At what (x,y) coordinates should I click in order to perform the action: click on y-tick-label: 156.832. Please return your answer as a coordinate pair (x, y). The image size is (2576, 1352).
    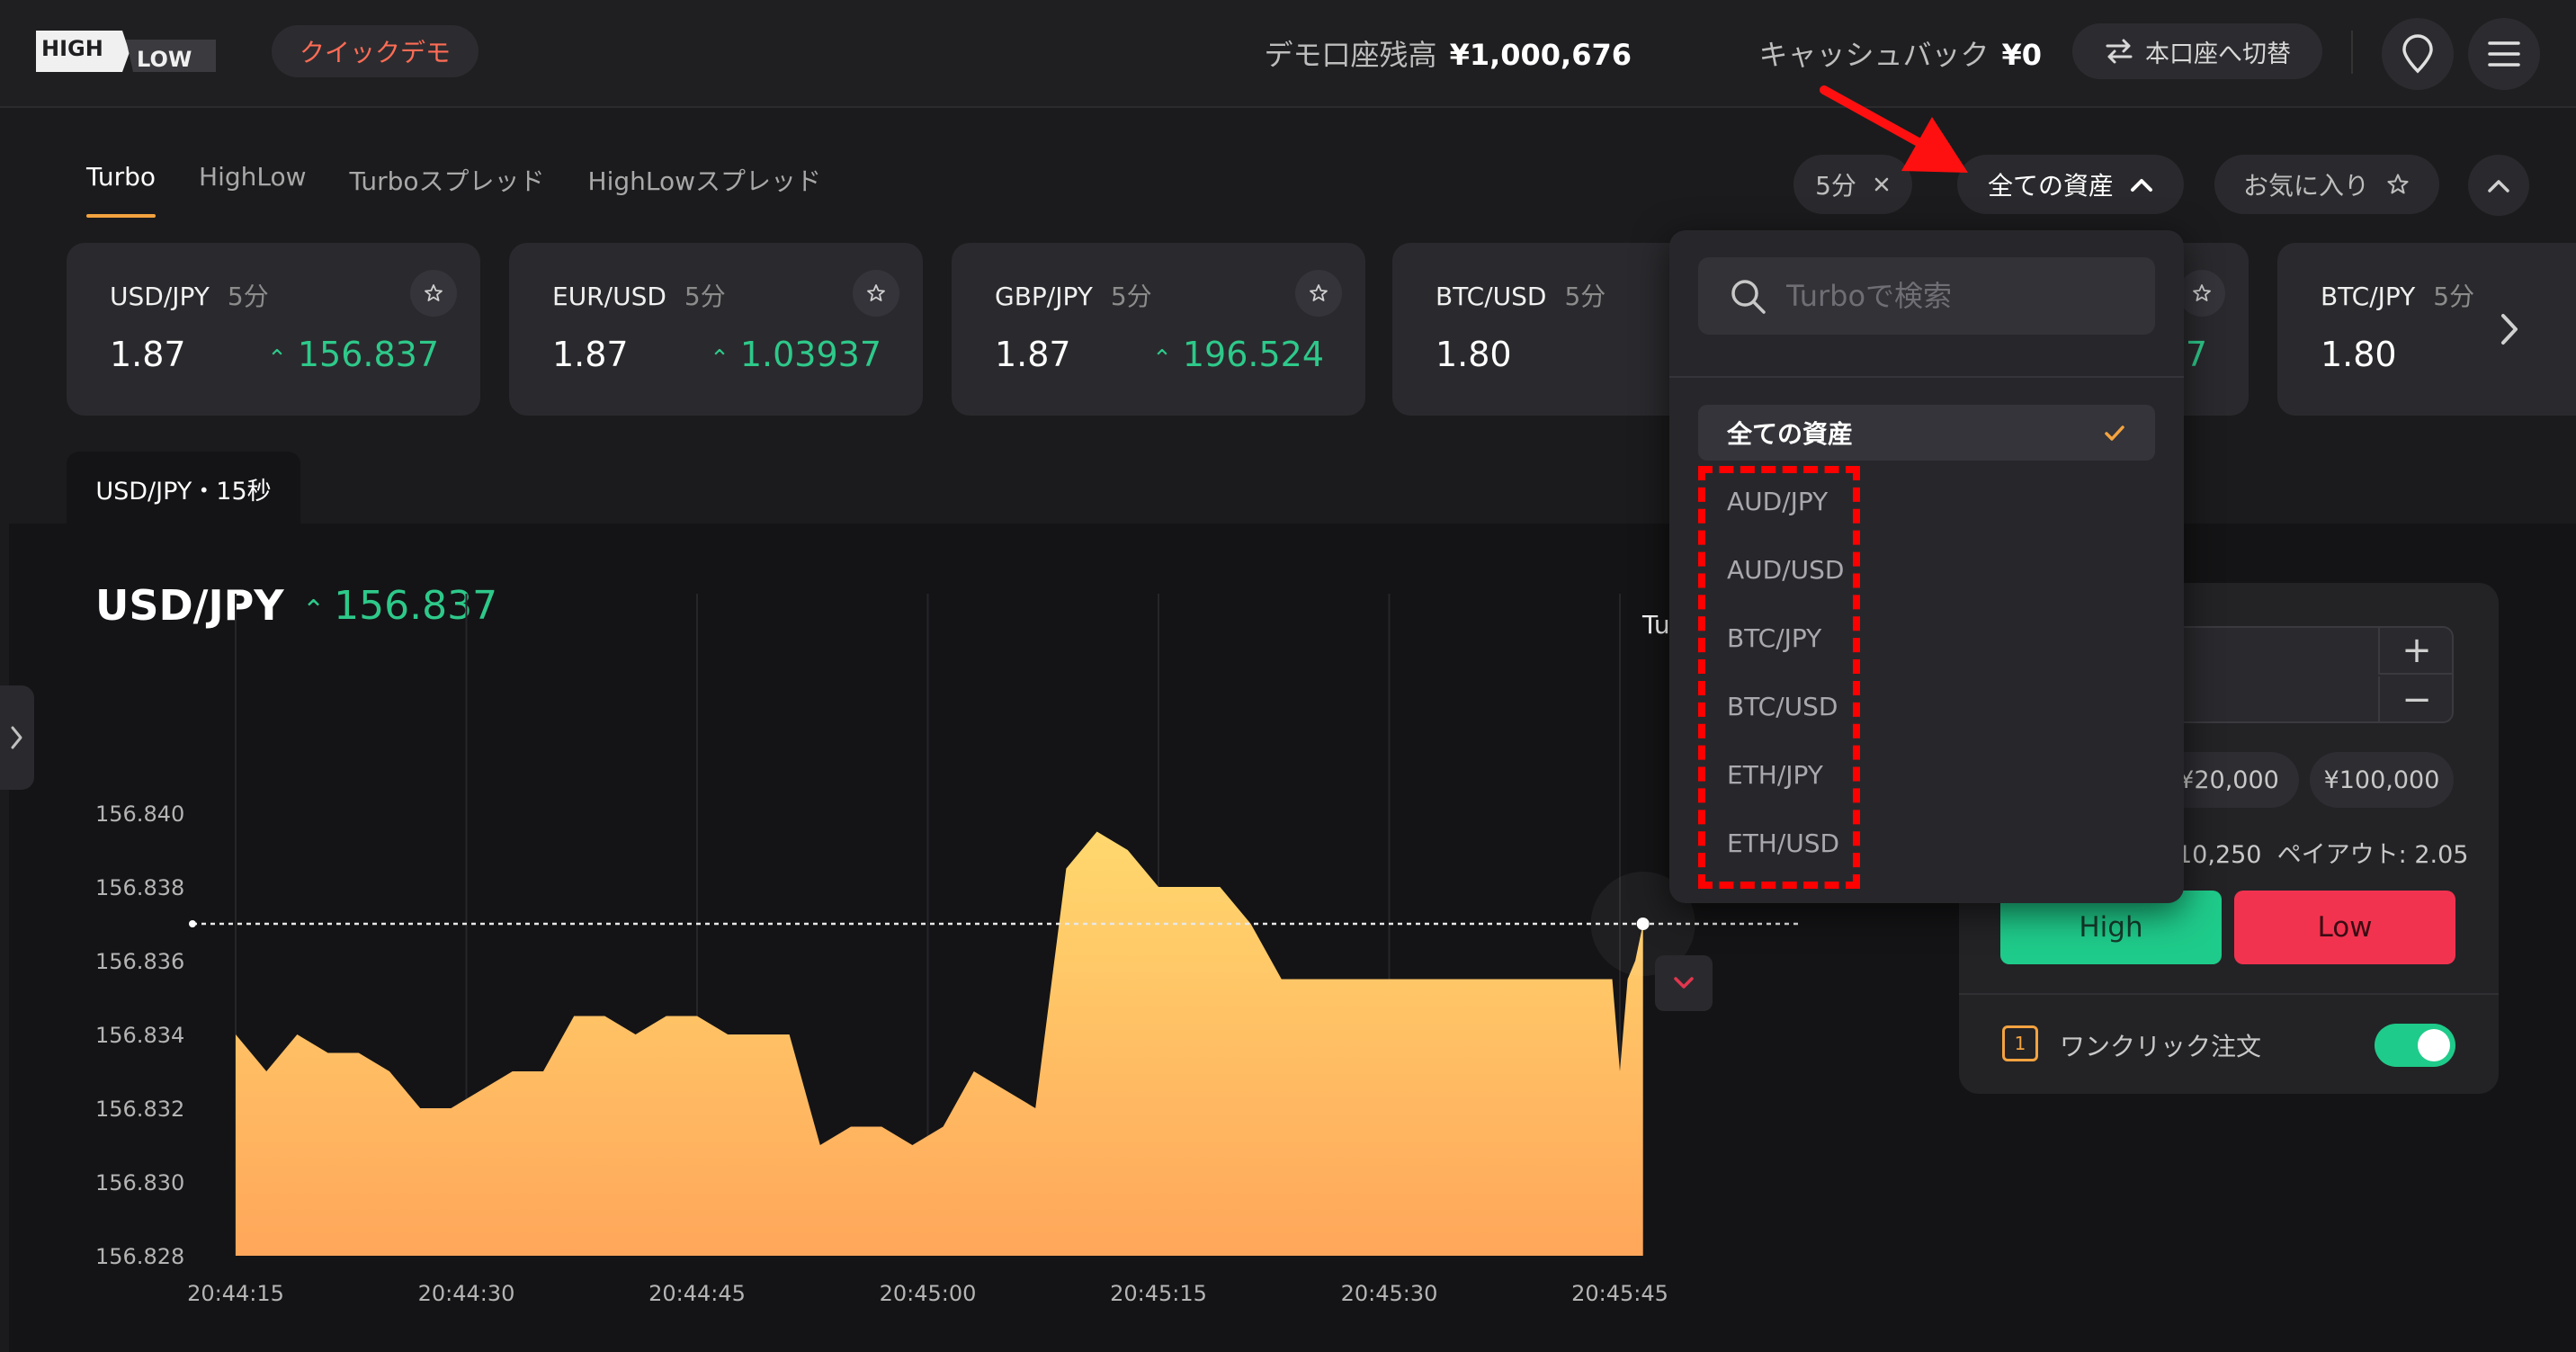
    Looking at the image, I should click on (139, 1109).